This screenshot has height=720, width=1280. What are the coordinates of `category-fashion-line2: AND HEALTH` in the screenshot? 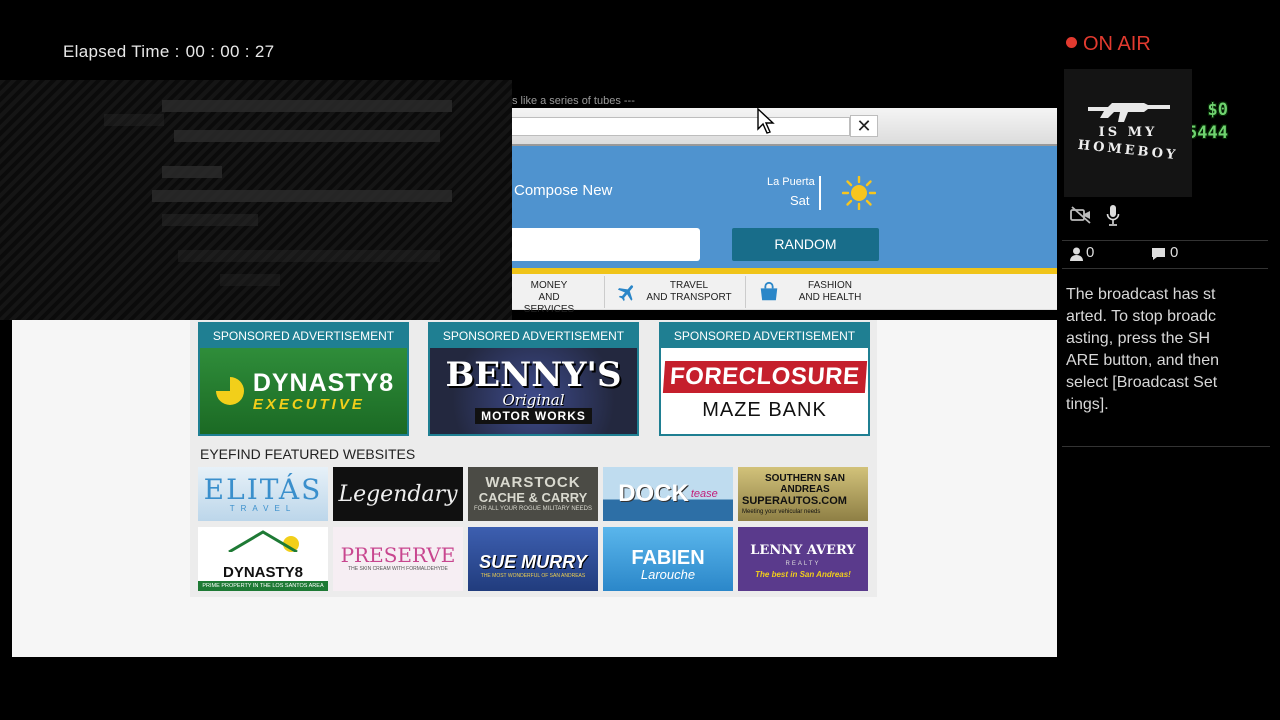 It's located at (830, 297).